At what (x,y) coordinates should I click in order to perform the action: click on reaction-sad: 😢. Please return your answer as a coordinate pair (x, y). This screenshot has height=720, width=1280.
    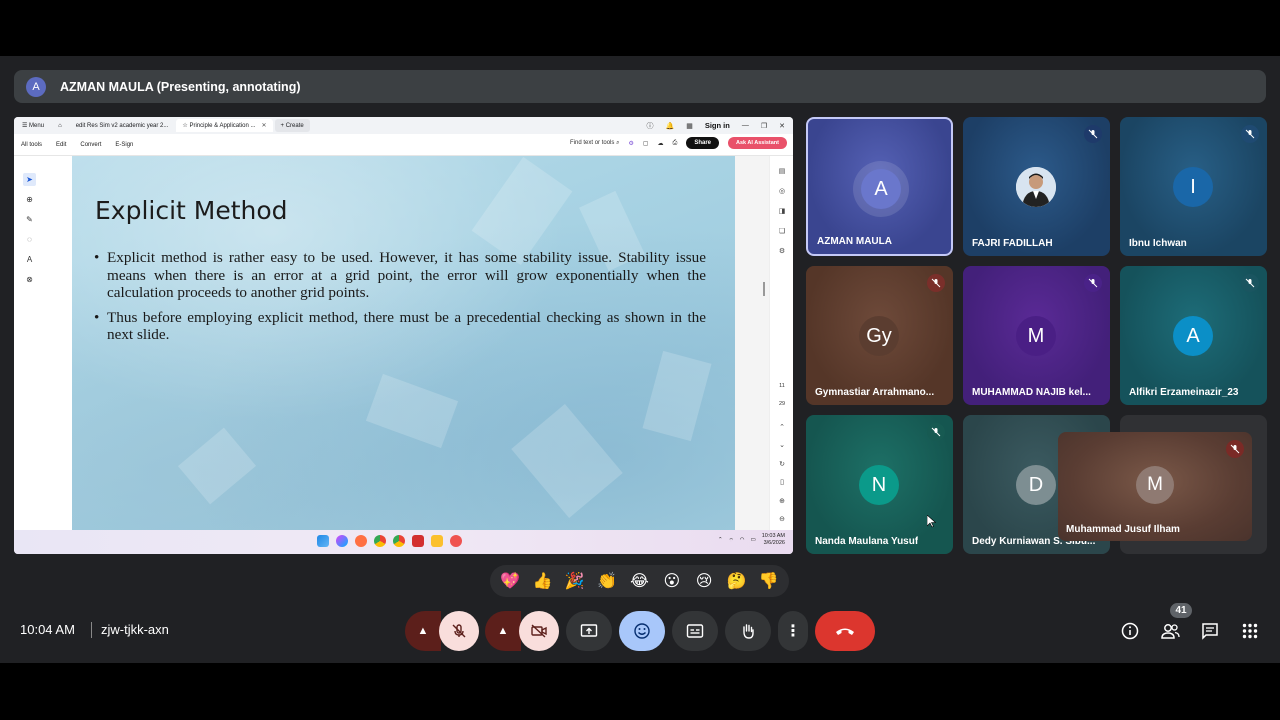
    Looking at the image, I should click on (704, 581).